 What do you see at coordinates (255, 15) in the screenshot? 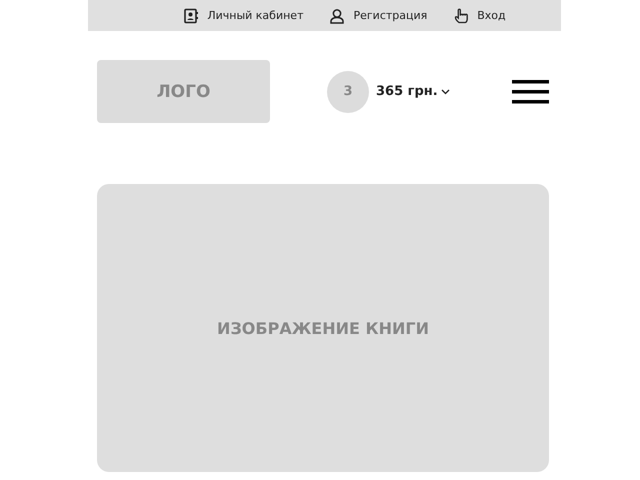
I see `top-link: Личный кабинет` at bounding box center [255, 15].